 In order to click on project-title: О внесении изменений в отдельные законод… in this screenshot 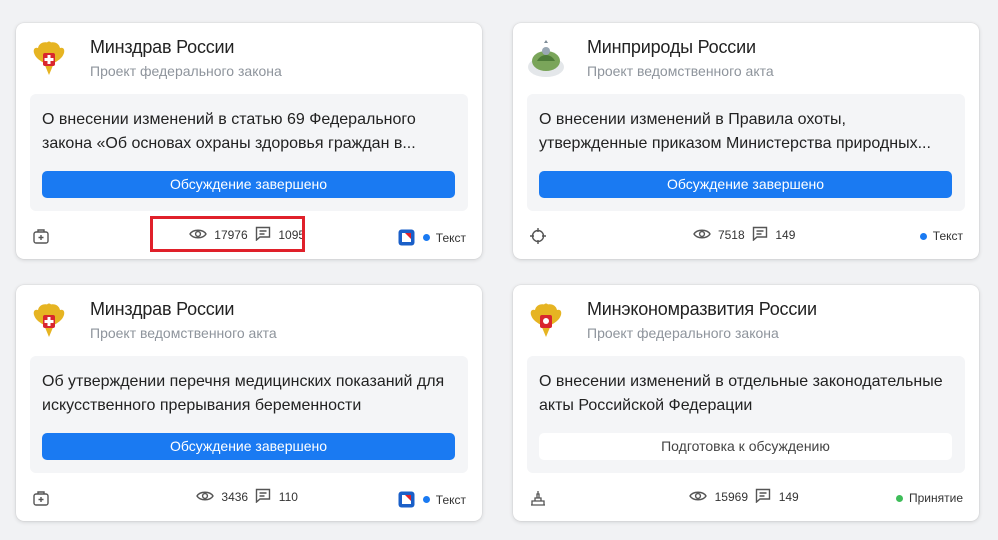, I will do `click(744, 394)`.